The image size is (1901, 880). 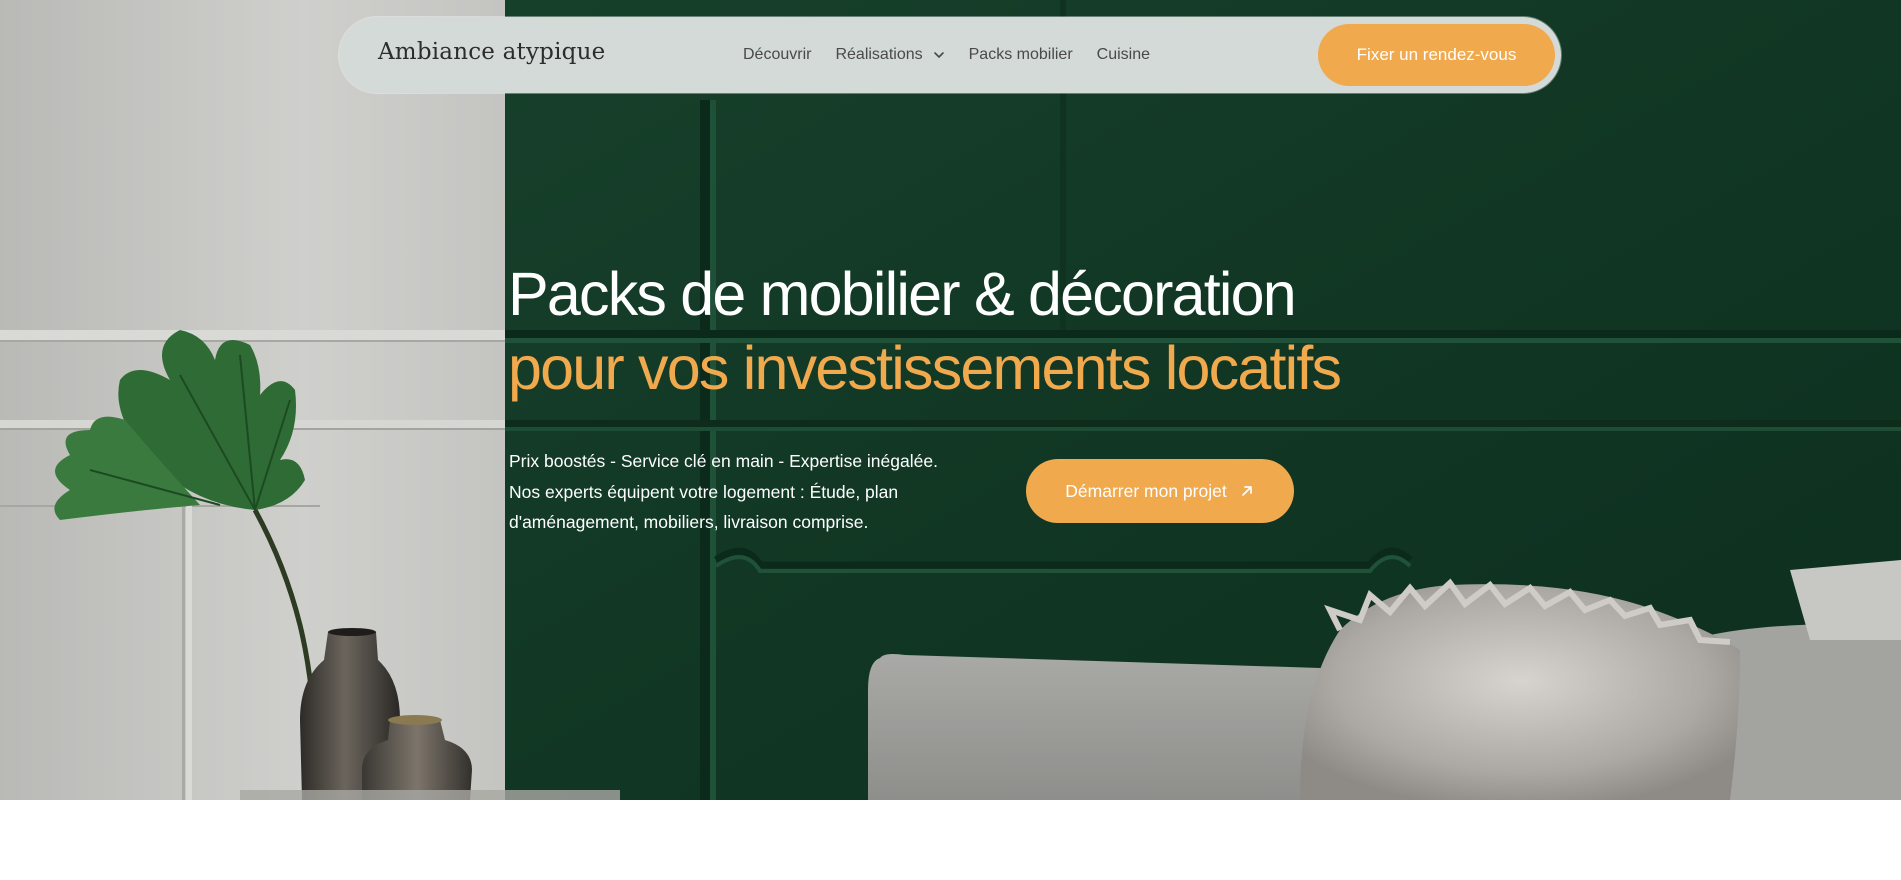 I want to click on nav-item-cuisine: Cuisine, so click(x=1123, y=55).